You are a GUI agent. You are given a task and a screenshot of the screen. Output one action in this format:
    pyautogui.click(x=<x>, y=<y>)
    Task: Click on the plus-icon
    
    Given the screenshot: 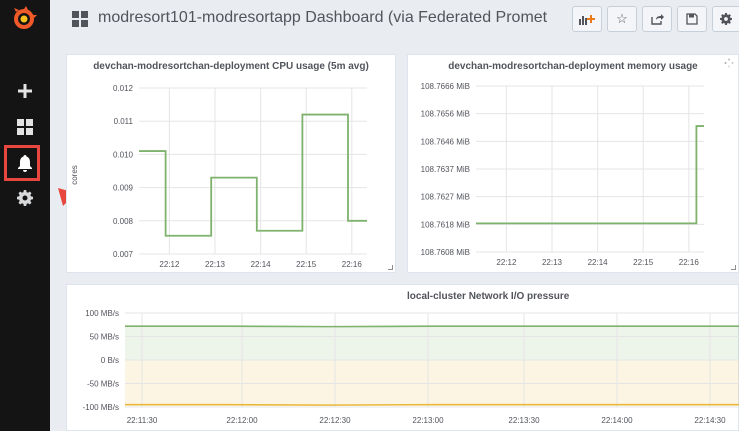 What is the action you would take?
    pyautogui.click(x=25, y=91)
    